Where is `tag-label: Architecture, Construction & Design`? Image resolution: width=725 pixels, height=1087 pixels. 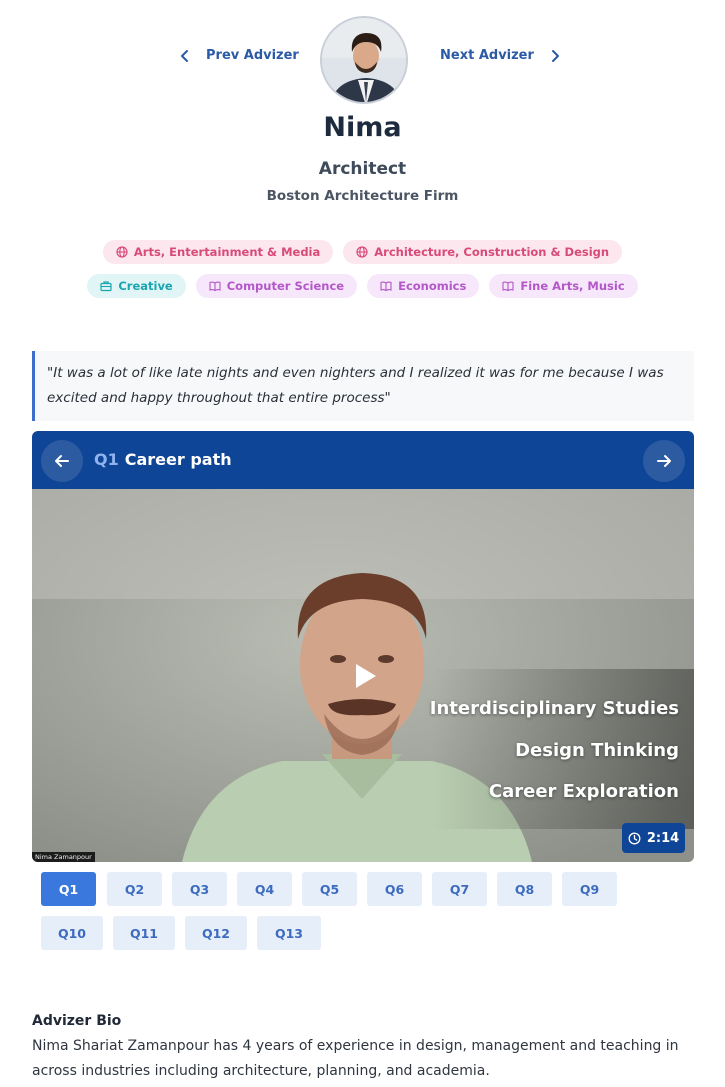 tag-label: Architecture, Construction & Design is located at coordinates (492, 252).